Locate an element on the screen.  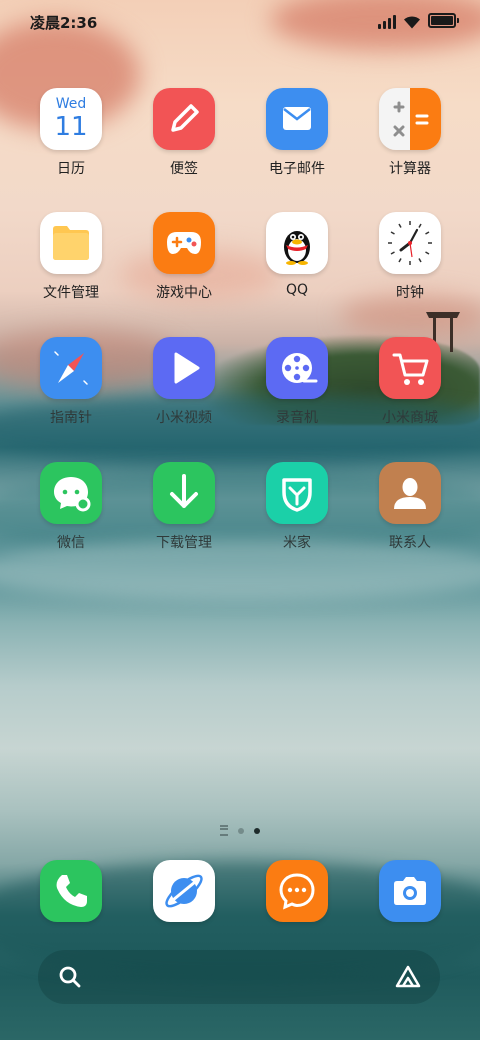
status-bar: 凌晨2:36 is located at coordinates (240, 21).